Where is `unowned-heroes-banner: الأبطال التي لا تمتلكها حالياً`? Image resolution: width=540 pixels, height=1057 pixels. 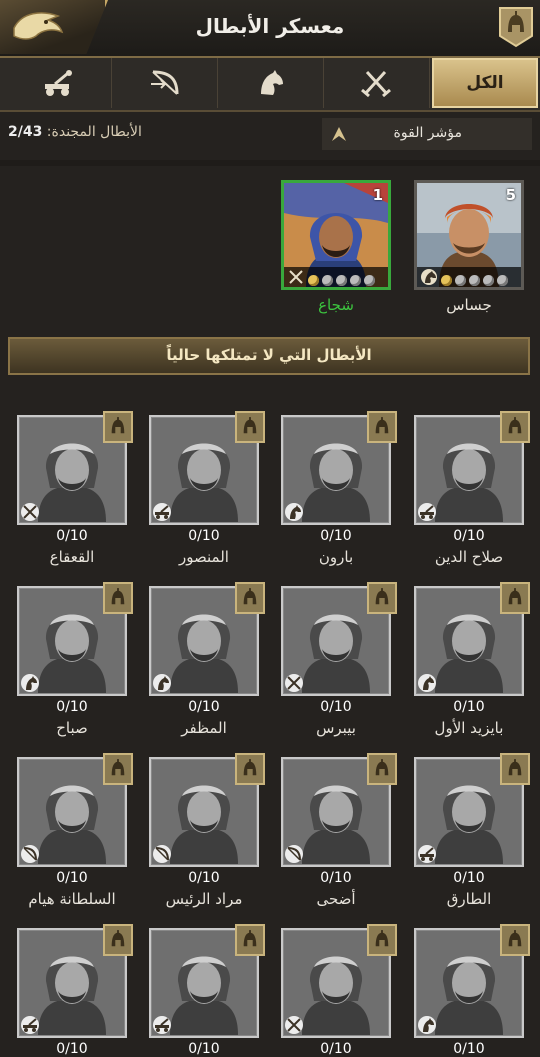 unowned-heroes-banner: الأبطال التي لا تمتلكها حالياً is located at coordinates (269, 356).